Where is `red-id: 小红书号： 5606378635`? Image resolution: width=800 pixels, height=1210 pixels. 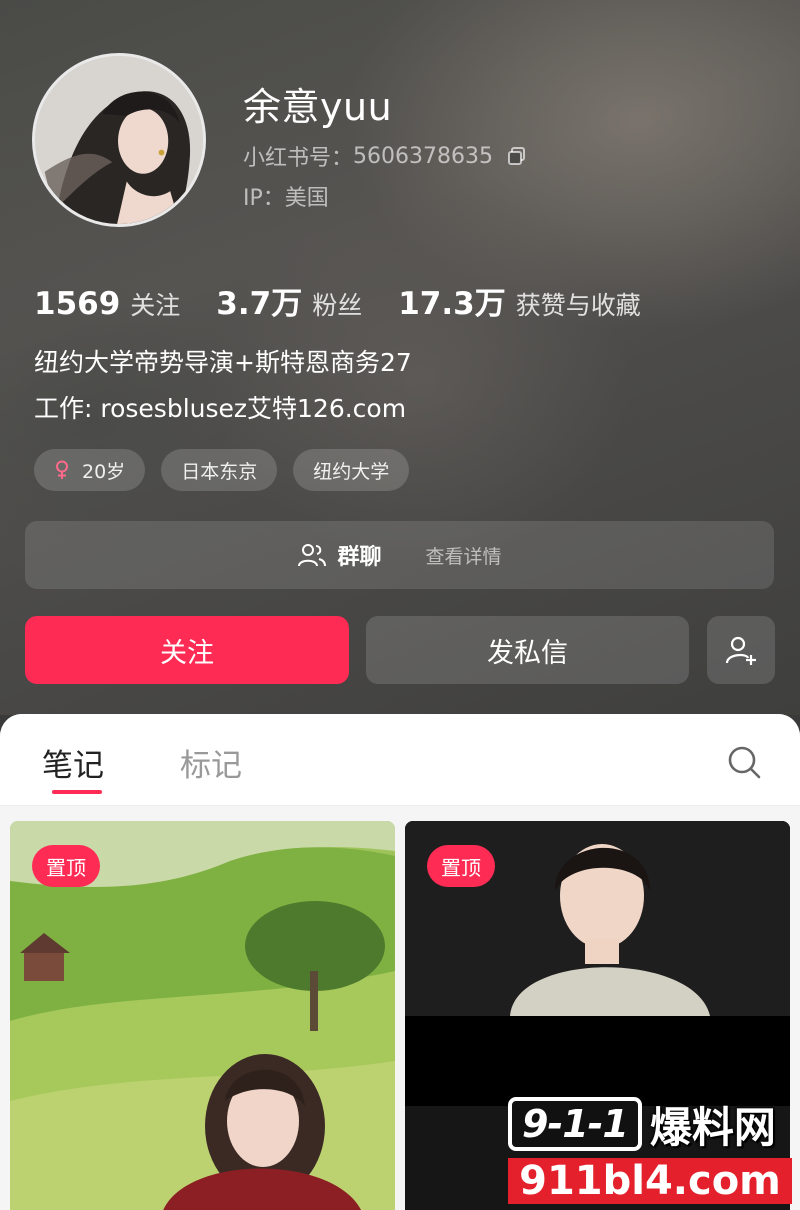
red-id: 小红书号： 5606378635 is located at coordinates (385, 156).